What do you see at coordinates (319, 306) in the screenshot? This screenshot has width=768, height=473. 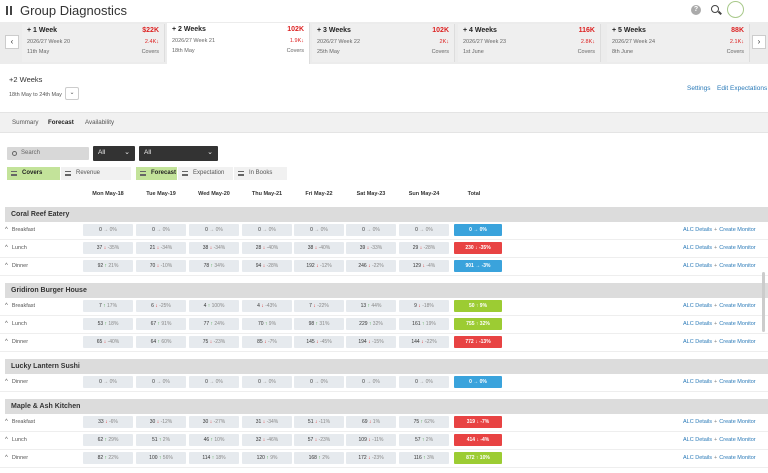 I see `forecast-cell: 7 ↓ -22%` at bounding box center [319, 306].